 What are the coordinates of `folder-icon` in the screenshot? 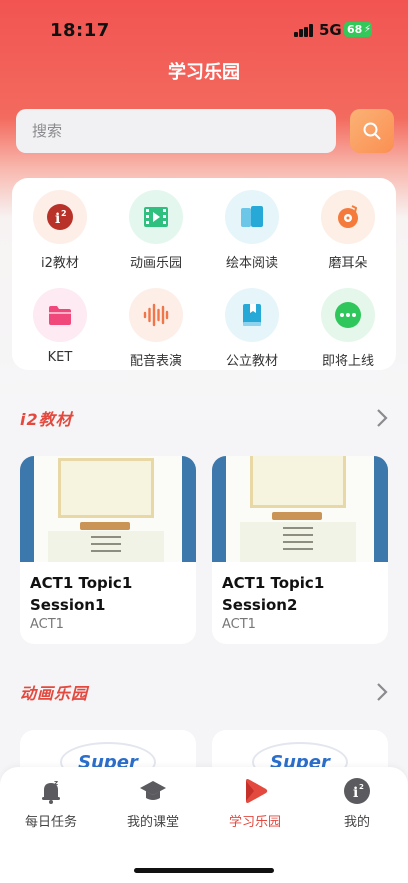 It's located at (60, 315).